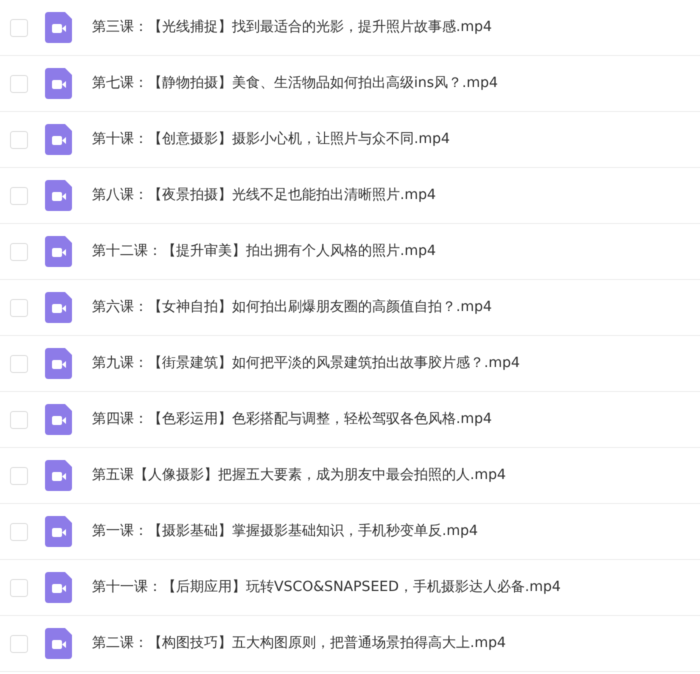  Describe the element at coordinates (292, 307) in the screenshot. I see `file-name: 第六课：【女神自拍】如何拍出刷爆朋友圈的高颜值自拍？.mp4` at that location.